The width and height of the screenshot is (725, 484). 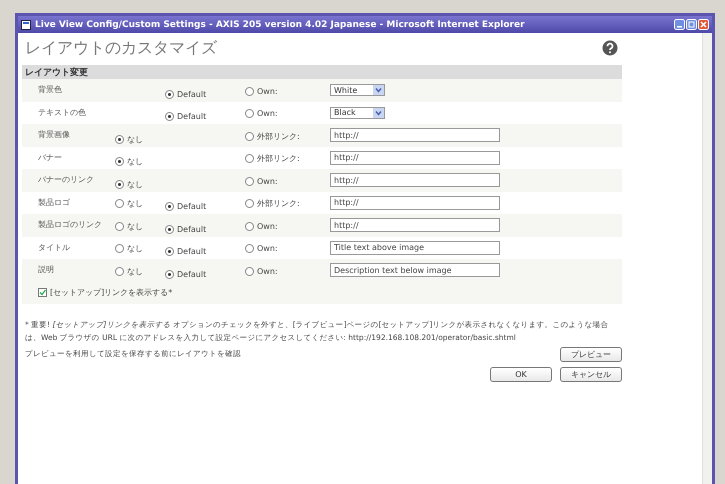 I want to click on maximize-icon, so click(x=691, y=24).